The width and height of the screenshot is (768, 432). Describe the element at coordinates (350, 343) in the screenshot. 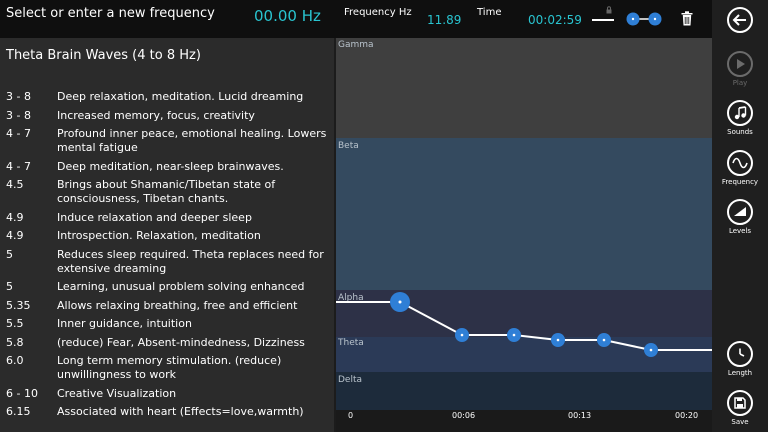

I see `band-label-theta: Theta` at that location.